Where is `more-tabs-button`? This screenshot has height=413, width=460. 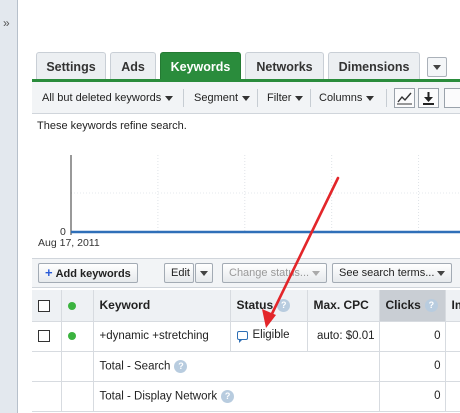 more-tabs-button is located at coordinates (437, 67).